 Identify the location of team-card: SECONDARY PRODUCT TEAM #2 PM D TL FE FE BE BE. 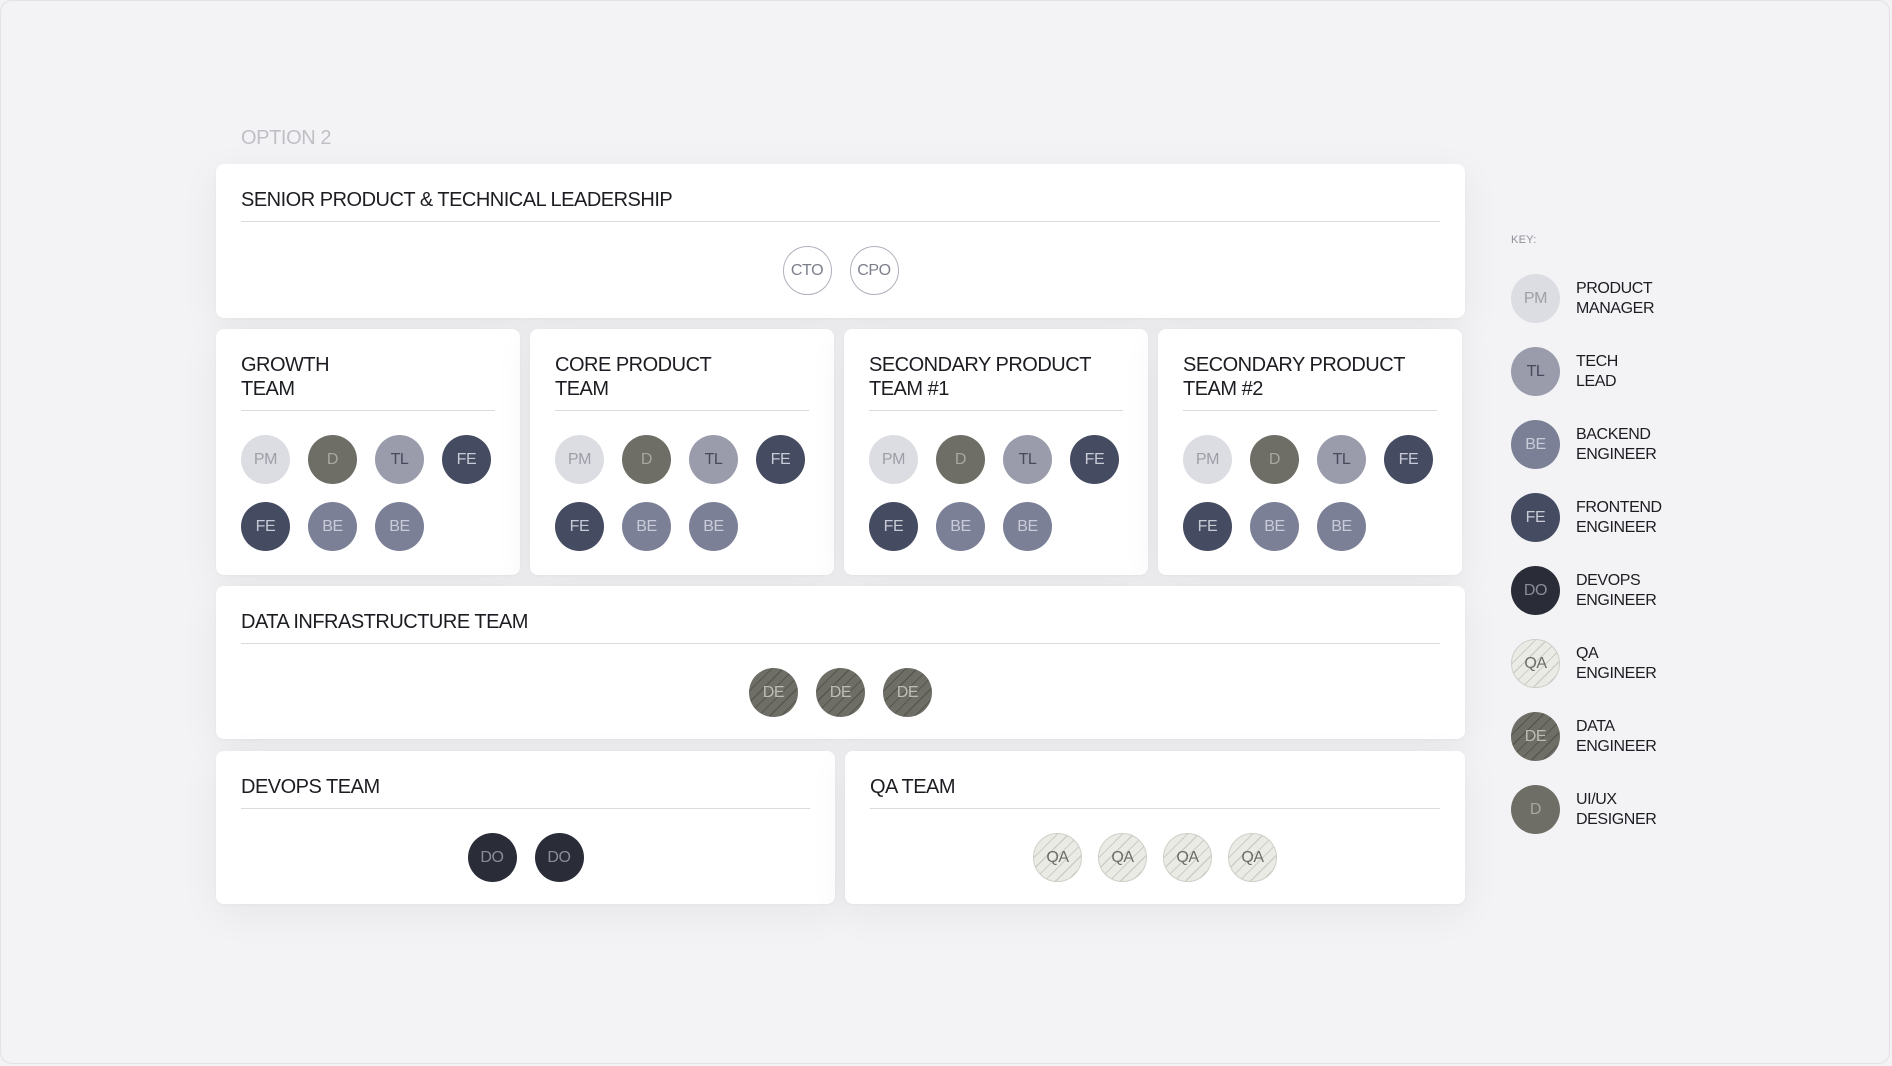
(1310, 452).